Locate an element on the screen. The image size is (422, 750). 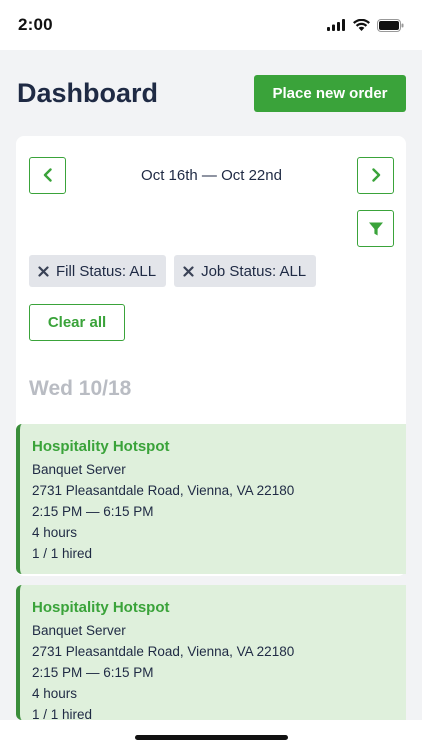
next-week-button is located at coordinates (375, 175).